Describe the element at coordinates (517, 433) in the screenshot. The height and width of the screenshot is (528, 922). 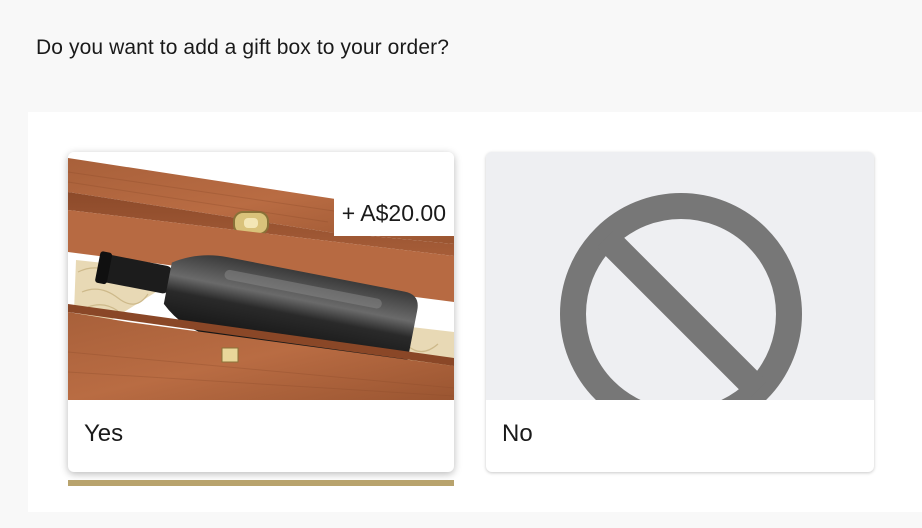
I see `option-label-no: No` at that location.